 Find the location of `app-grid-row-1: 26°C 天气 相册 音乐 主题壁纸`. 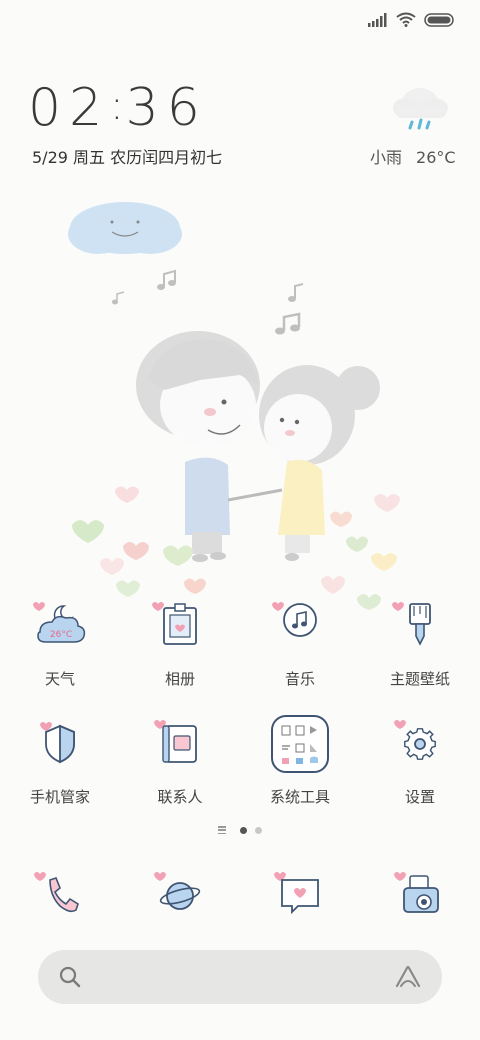

app-grid-row-1: 26°C 天气 相册 音乐 主题壁纸 is located at coordinates (240, 642).